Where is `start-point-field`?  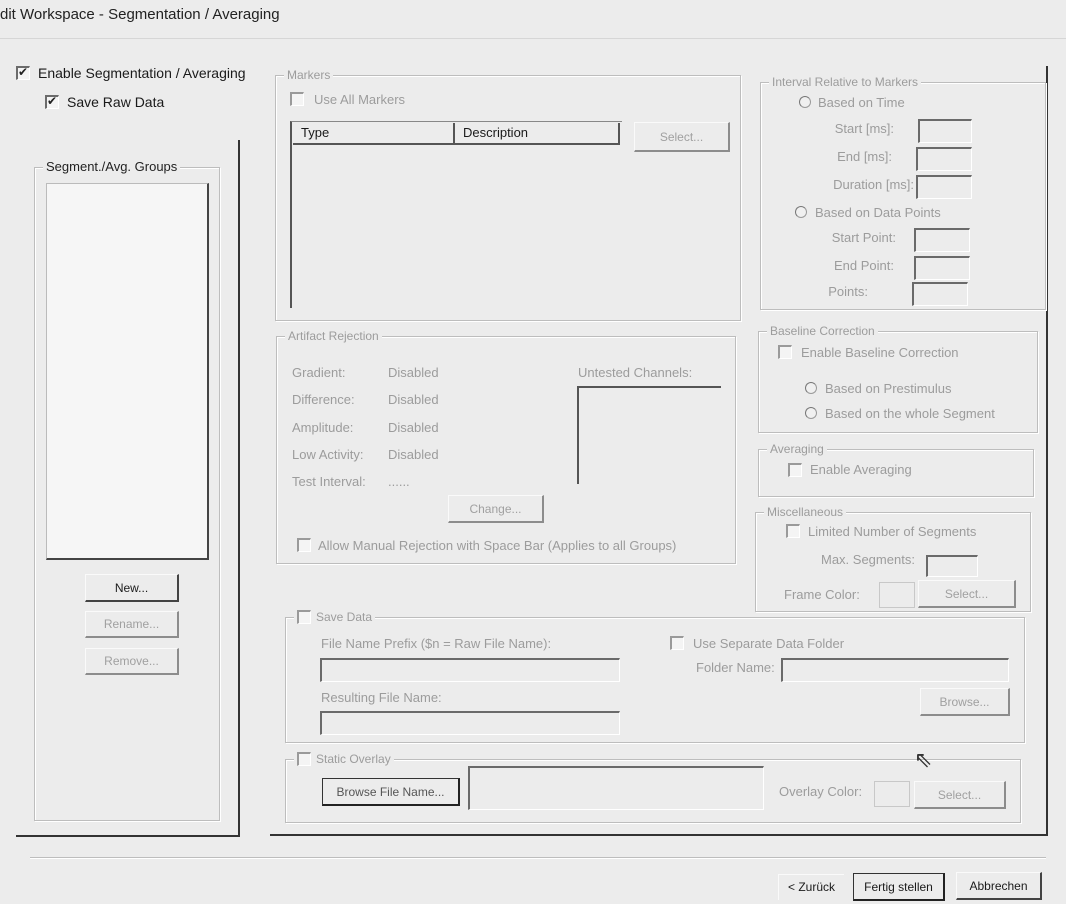 start-point-field is located at coordinates (942, 240).